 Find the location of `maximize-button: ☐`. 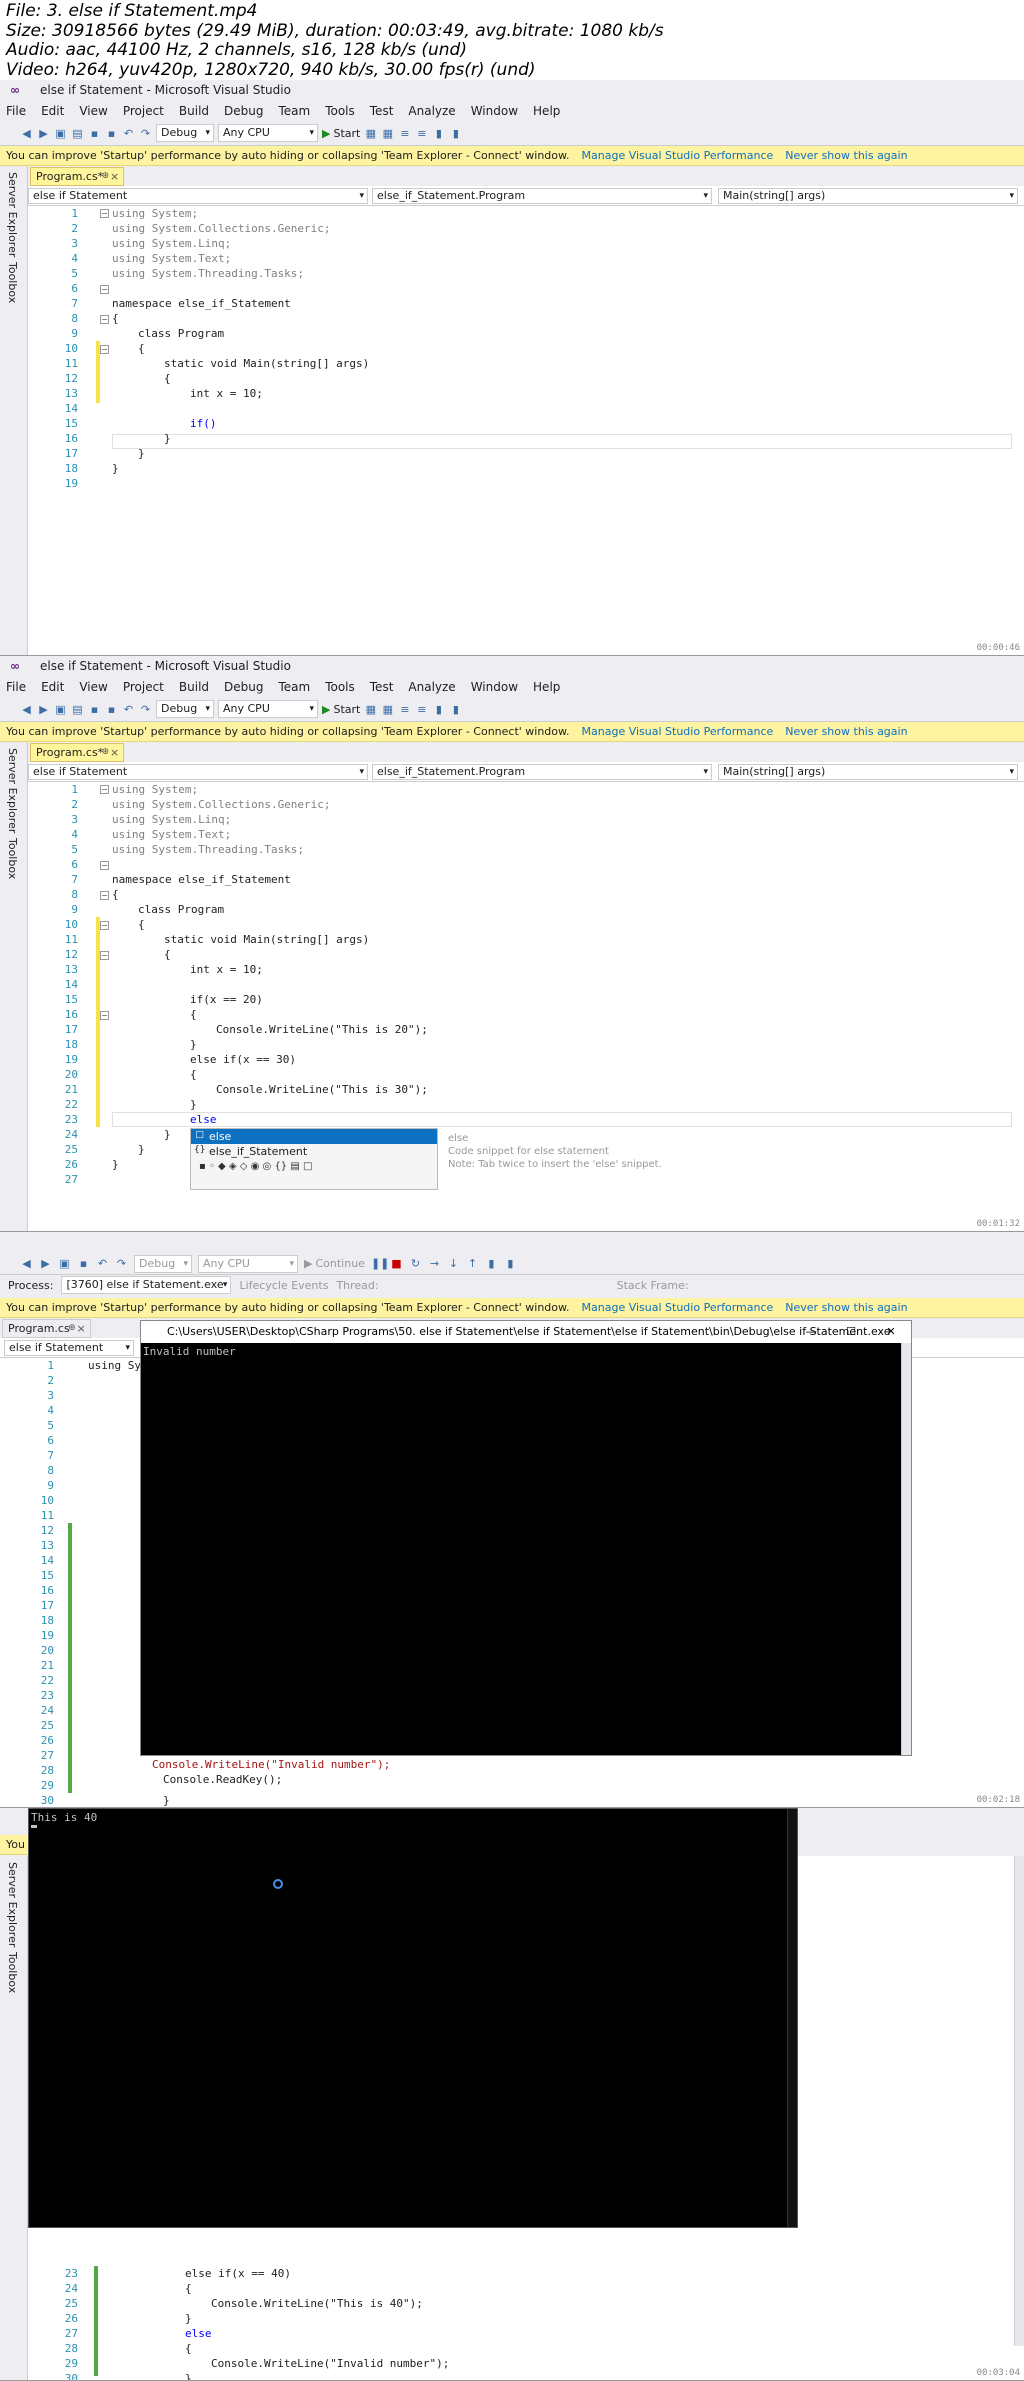

maximize-button: ☐ is located at coordinates (851, 1332).